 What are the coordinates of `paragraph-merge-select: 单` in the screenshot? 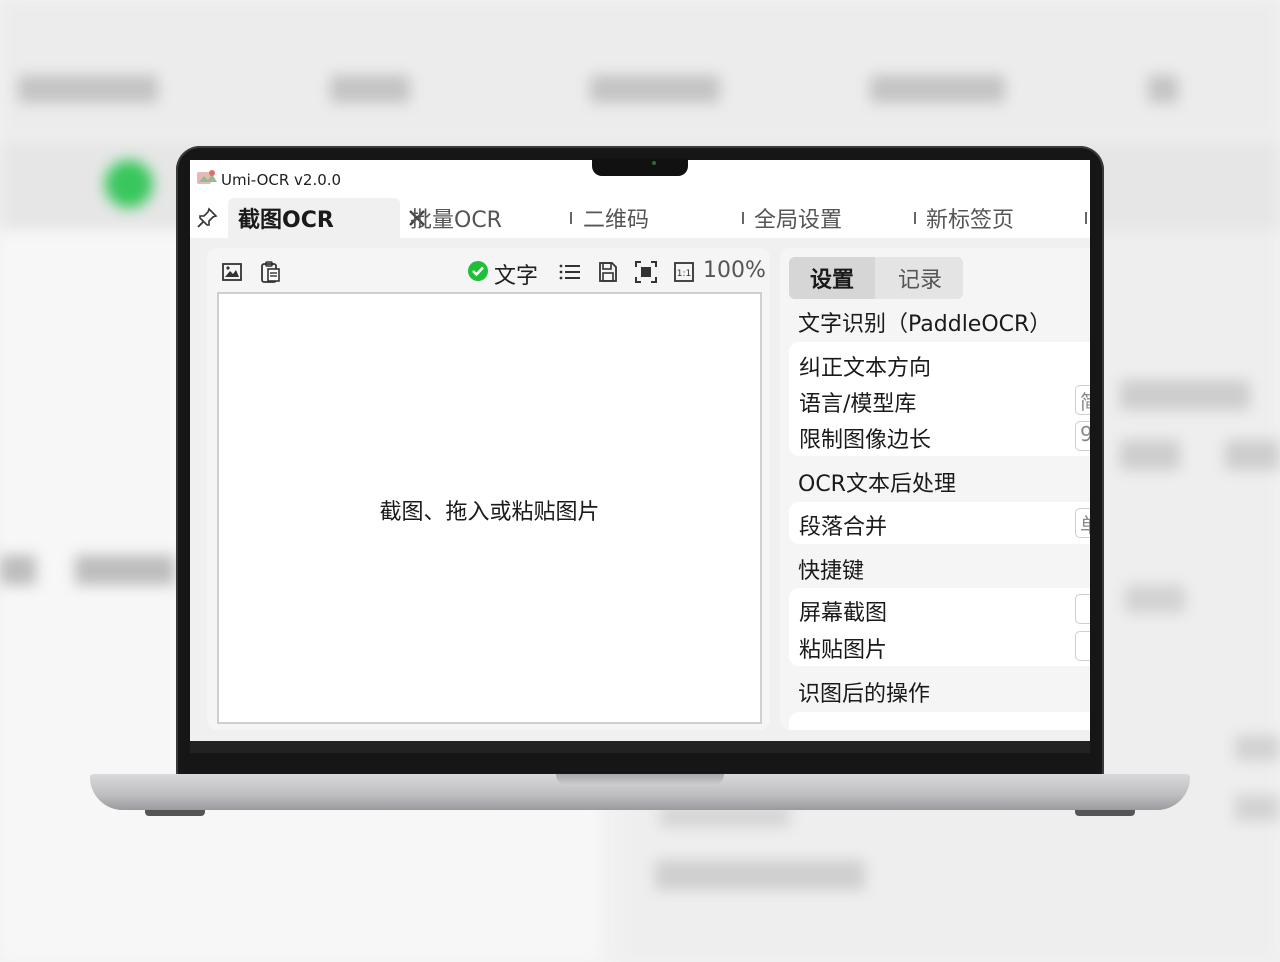 It's located at (1082, 523).